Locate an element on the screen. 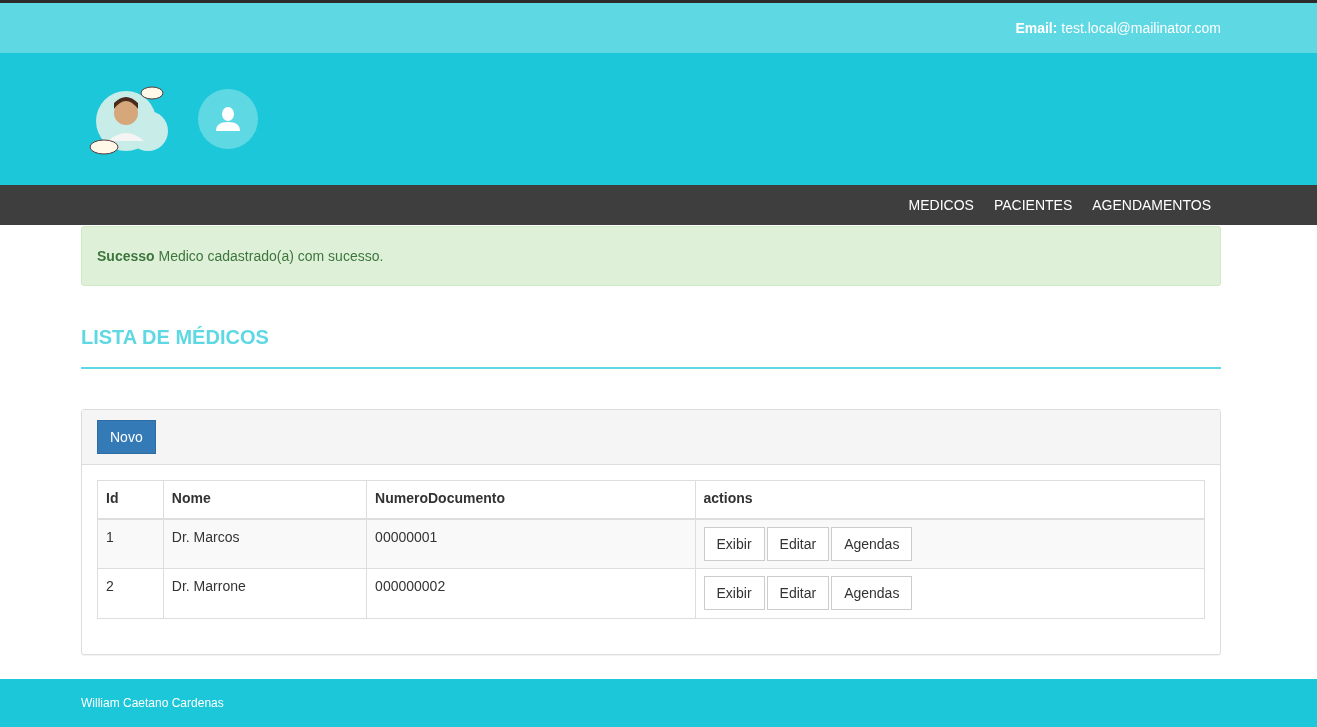 The image size is (1317, 727). nav-link: PACIENTES is located at coordinates (1033, 205).